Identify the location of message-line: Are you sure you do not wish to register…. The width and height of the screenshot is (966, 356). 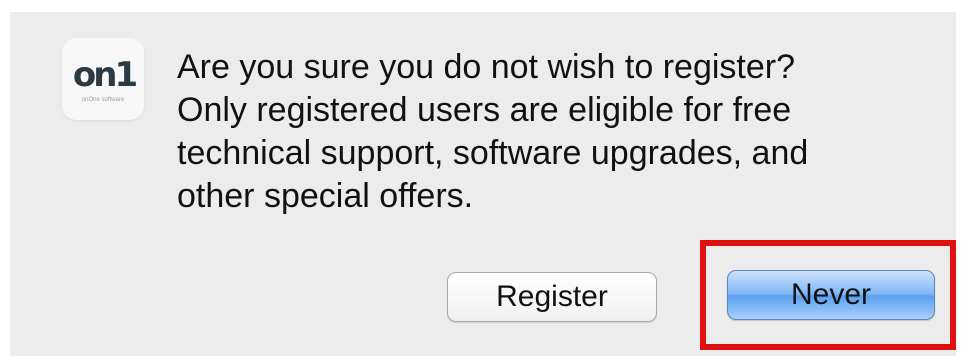
(486, 67).